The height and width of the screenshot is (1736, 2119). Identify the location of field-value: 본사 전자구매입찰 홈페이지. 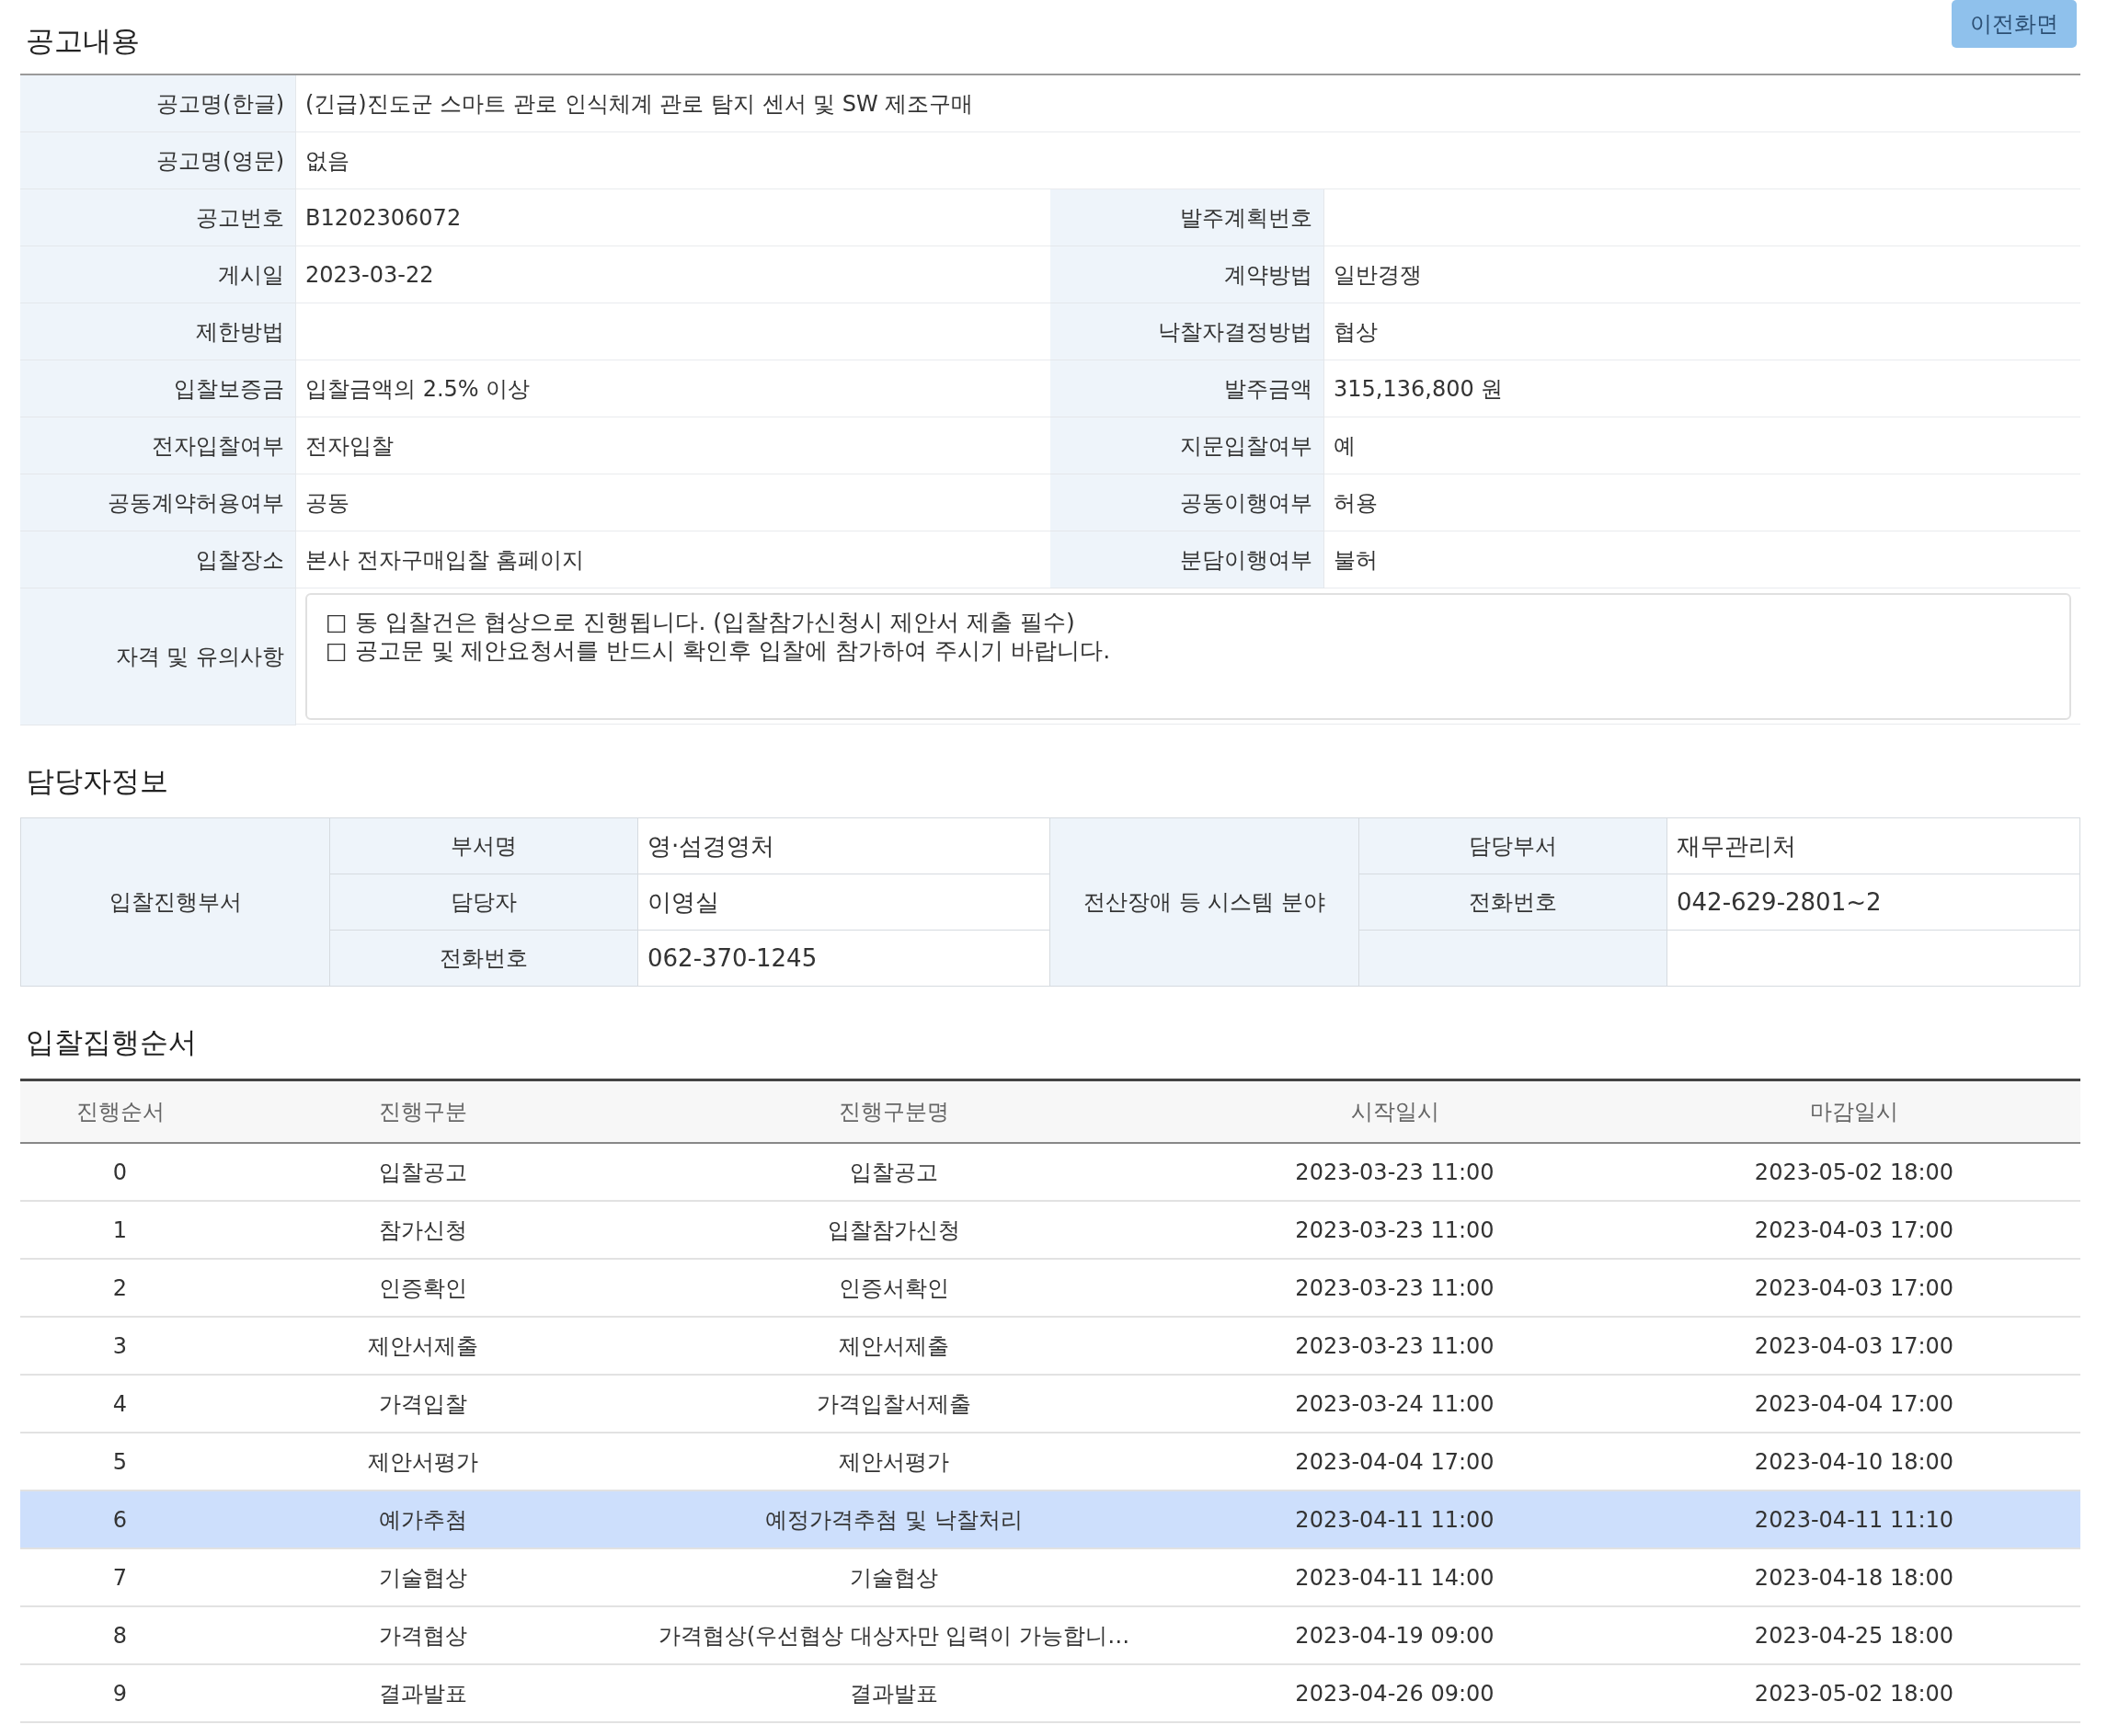
(445, 560).